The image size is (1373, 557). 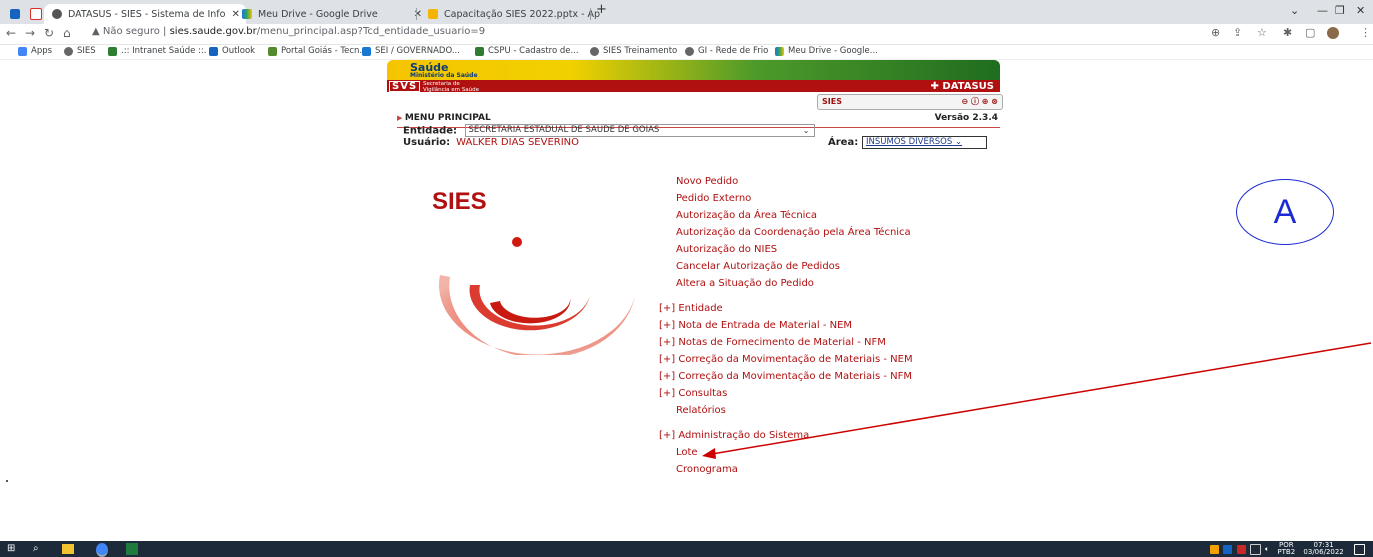 What do you see at coordinates (1037, 400) in the screenshot?
I see `annotation-arrow` at bounding box center [1037, 400].